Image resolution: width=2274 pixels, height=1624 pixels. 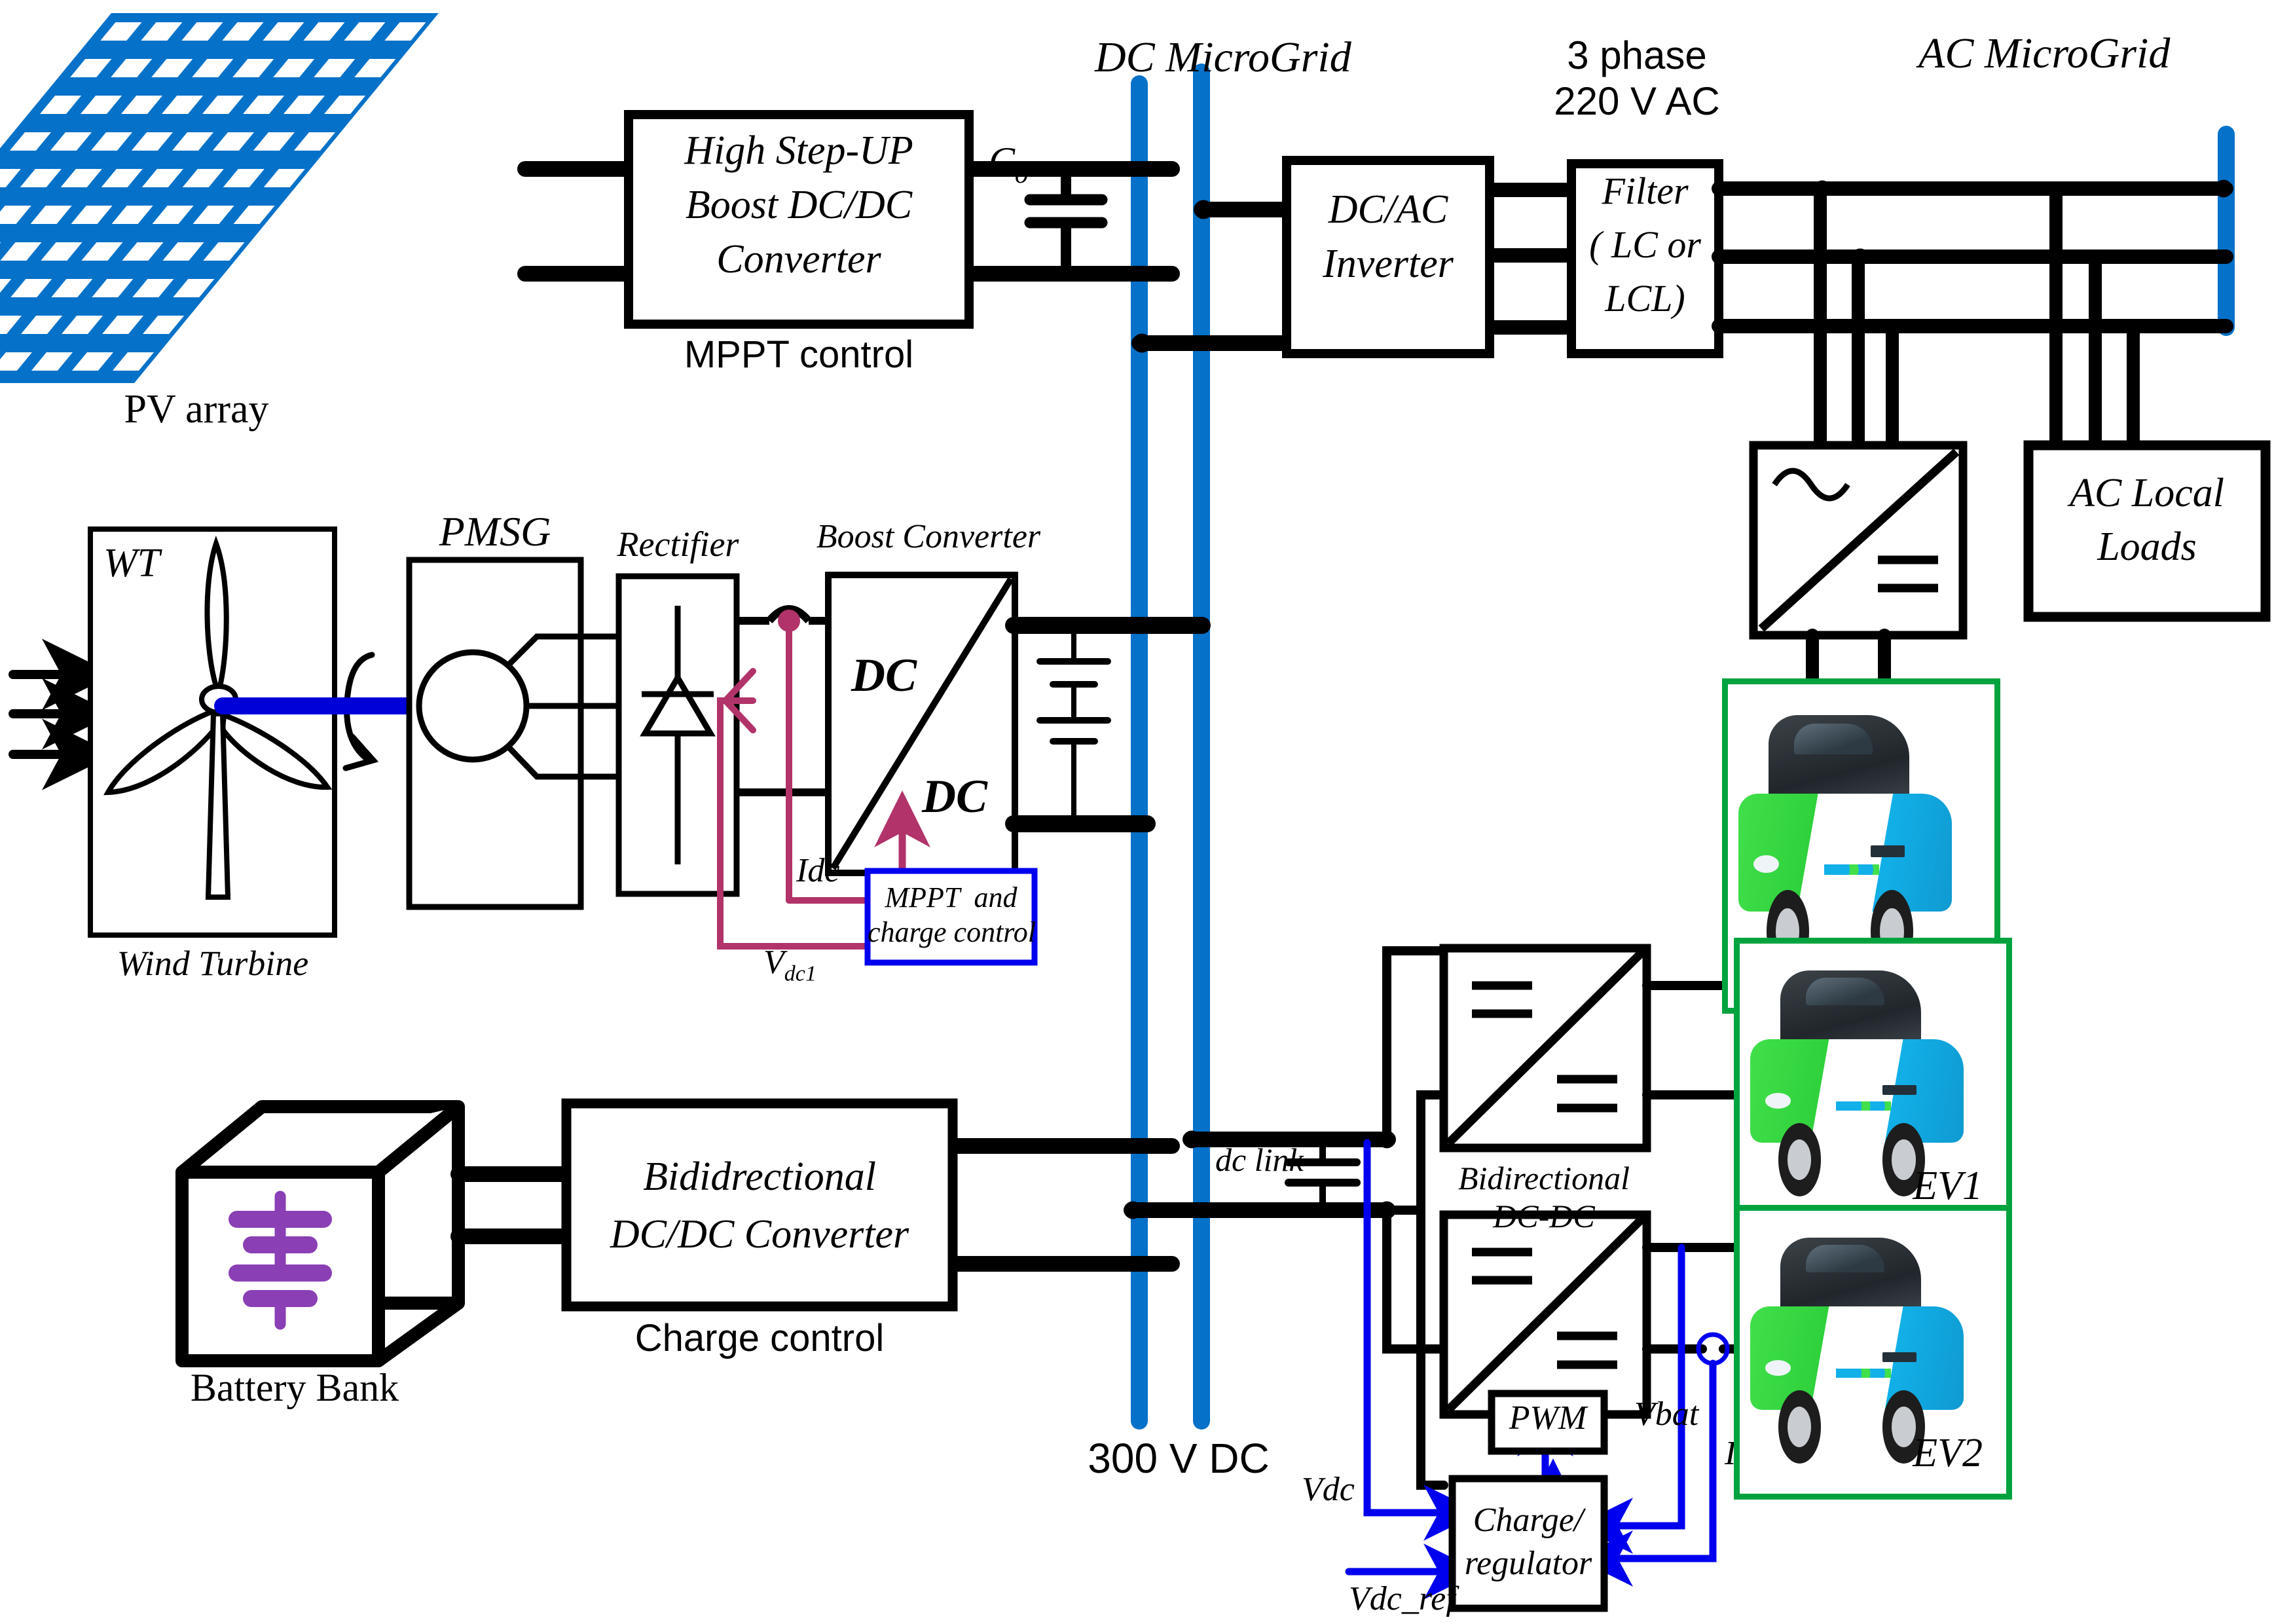 What do you see at coordinates (759, 1176) in the screenshot?
I see `battery-converter-line1: Bididrectional` at bounding box center [759, 1176].